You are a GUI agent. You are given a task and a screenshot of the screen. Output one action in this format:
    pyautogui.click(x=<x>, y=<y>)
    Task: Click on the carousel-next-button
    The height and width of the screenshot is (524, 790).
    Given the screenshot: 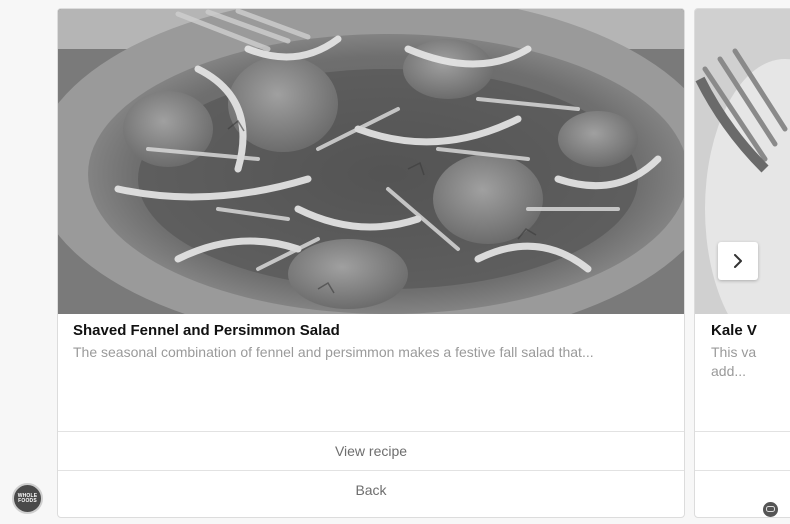 What is the action you would take?
    pyautogui.click(x=738, y=261)
    